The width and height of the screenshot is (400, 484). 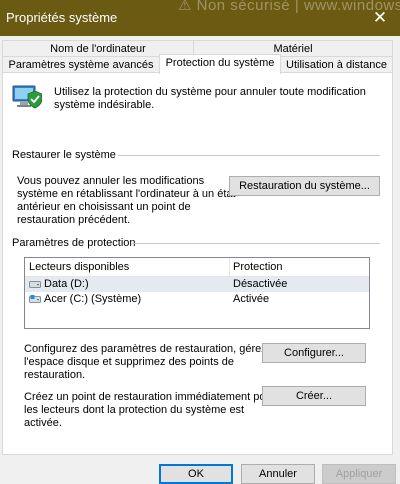 What do you see at coordinates (104, 105) in the screenshot?
I see `intro-line: système indésirable.` at bounding box center [104, 105].